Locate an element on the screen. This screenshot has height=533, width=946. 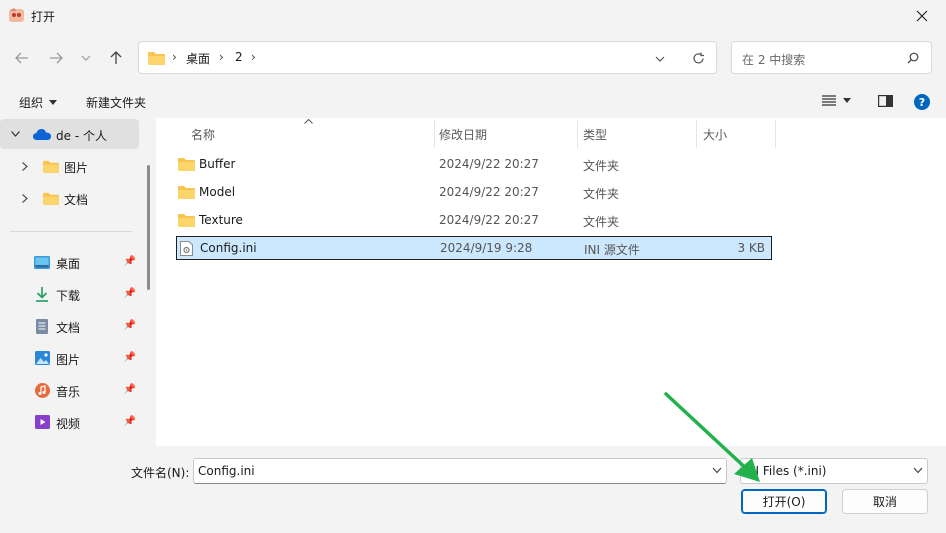
cancel-button: 取消 is located at coordinates (885, 501).